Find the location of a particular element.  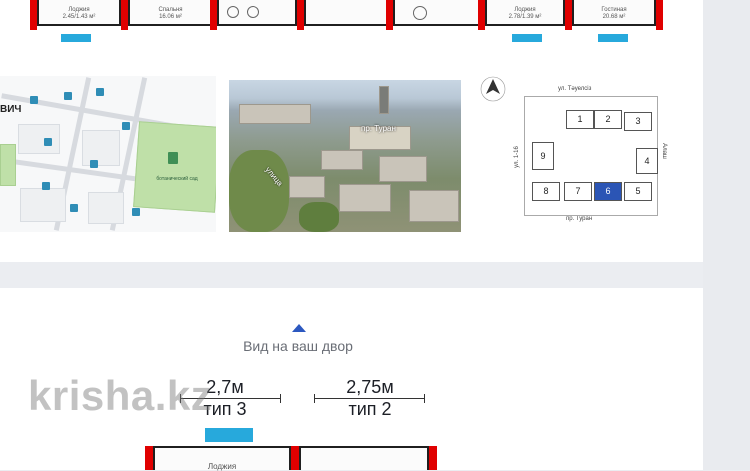

plan-room-bath is located at coordinates (257, 13).